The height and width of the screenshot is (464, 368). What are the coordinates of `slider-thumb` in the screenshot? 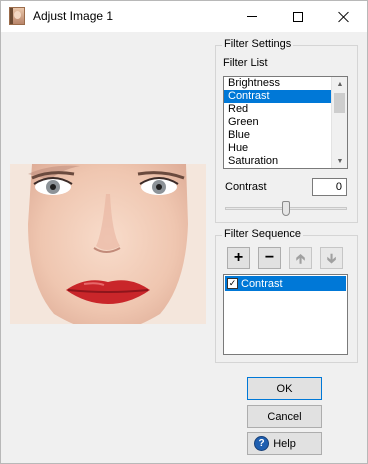 It's located at (286, 208).